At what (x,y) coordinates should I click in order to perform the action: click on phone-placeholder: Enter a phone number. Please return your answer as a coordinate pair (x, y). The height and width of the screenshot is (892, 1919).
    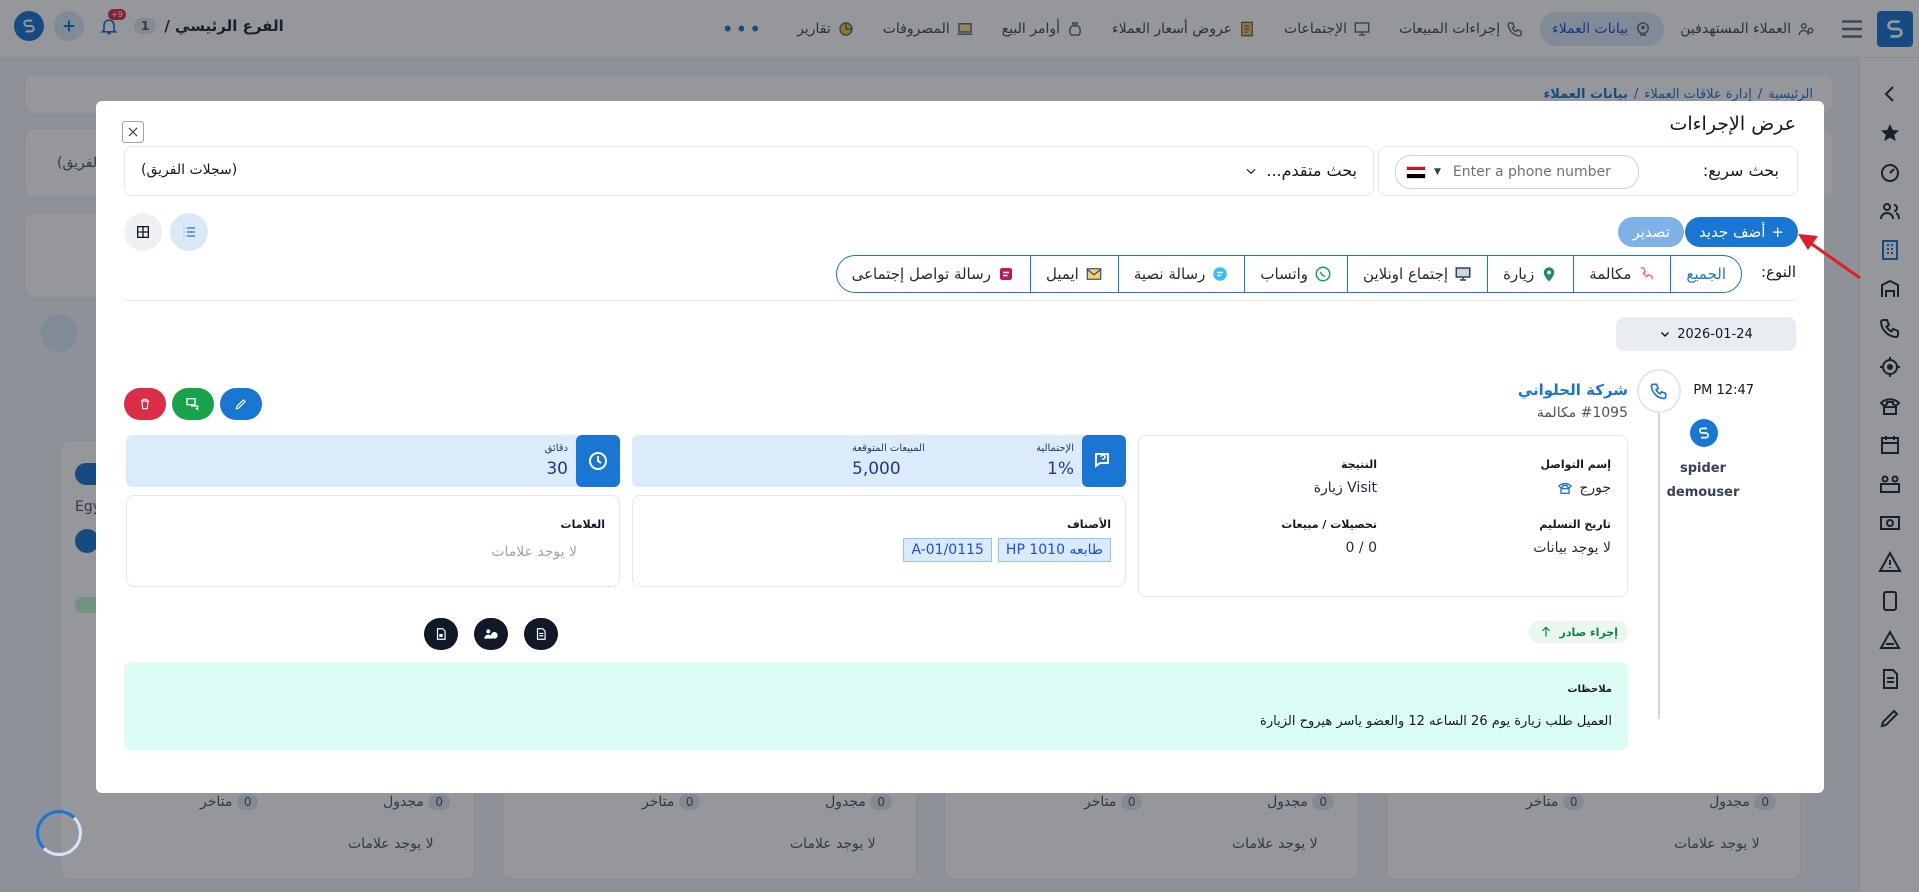
    Looking at the image, I should click on (1531, 172).